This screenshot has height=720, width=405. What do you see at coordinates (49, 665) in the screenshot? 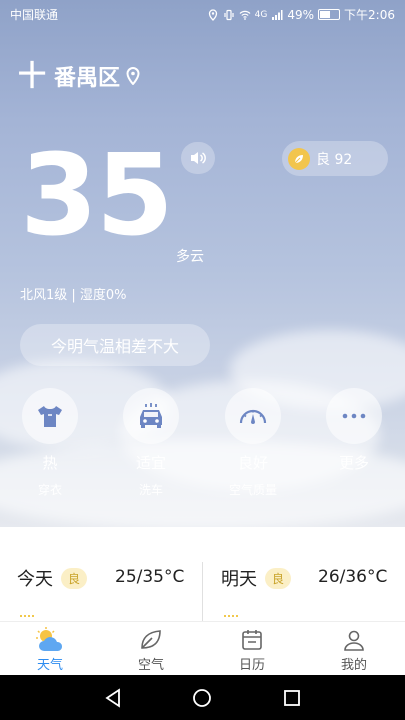
I see `tab-label: 天气` at bounding box center [49, 665].